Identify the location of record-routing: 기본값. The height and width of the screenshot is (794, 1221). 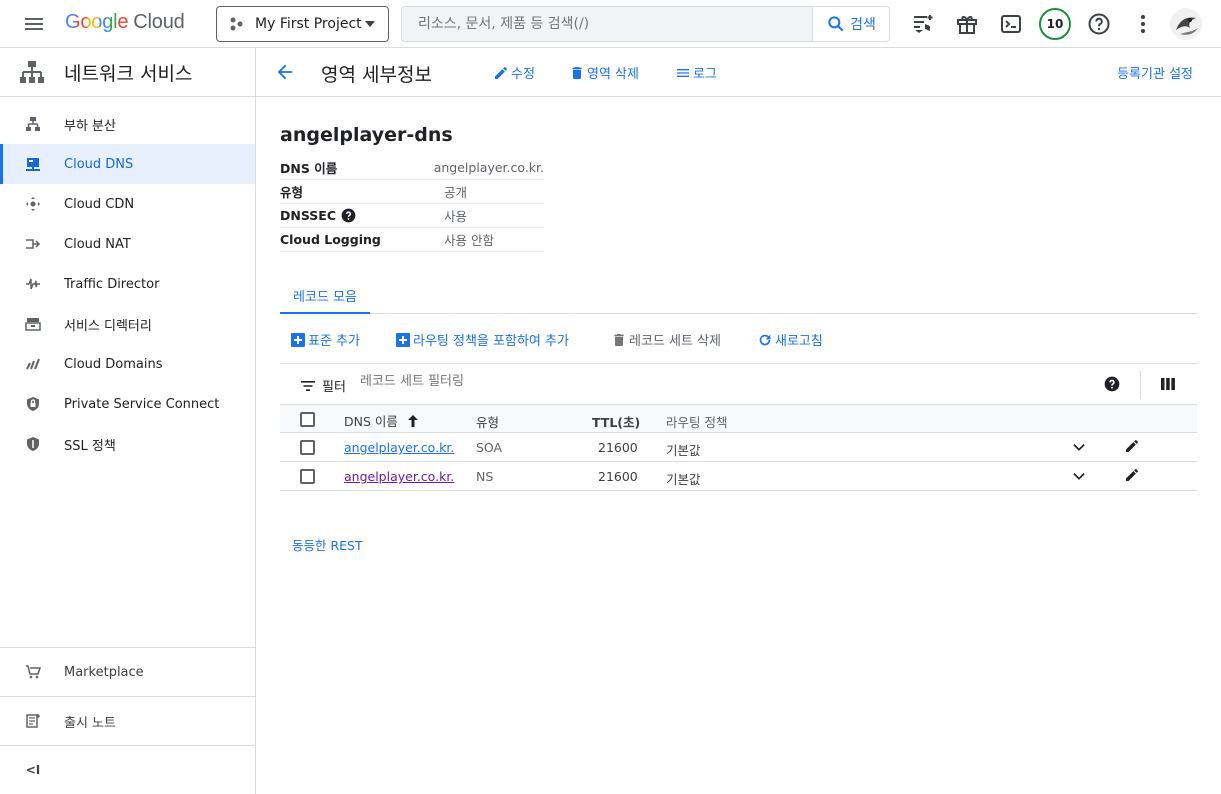
(683, 479).